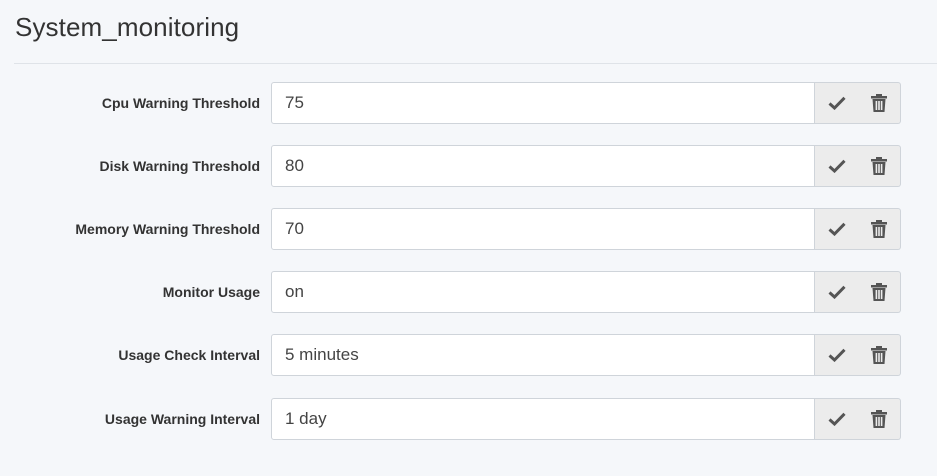  What do you see at coordinates (182, 419) in the screenshot?
I see `setting-label: Usage Warning Interval` at bounding box center [182, 419].